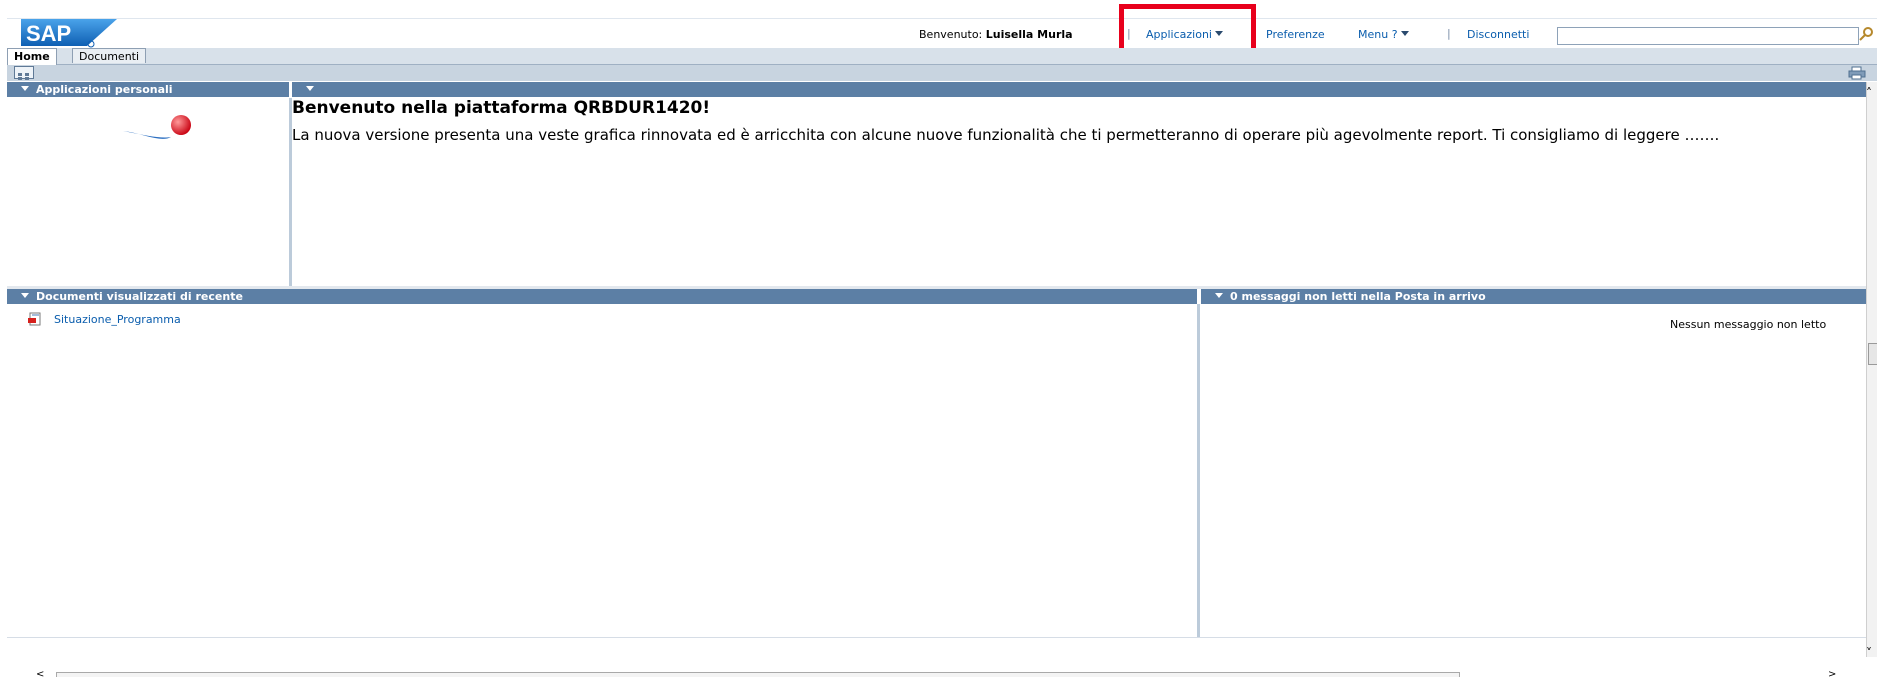  I want to click on applicazioni-menu: Applicazioni, so click(1184, 34).